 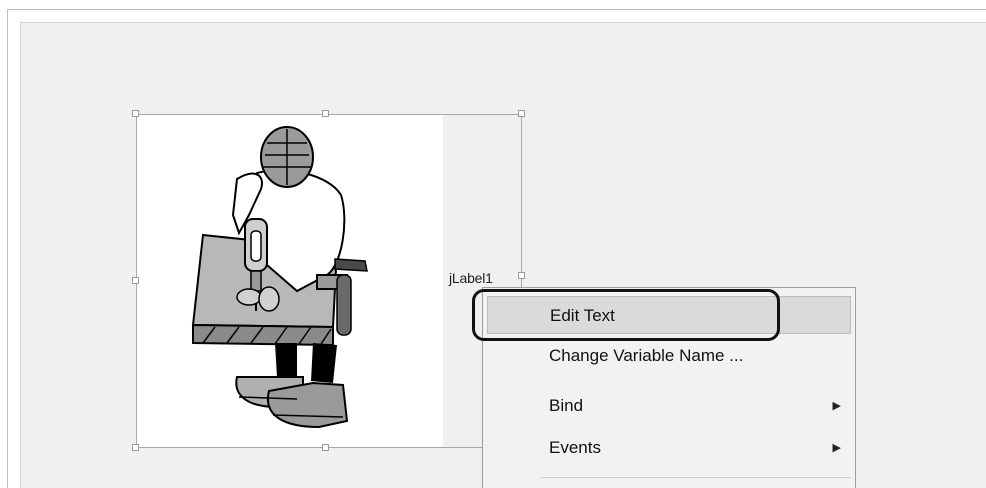 What do you see at coordinates (566, 405) in the screenshot?
I see `menu-item-label: Bind` at bounding box center [566, 405].